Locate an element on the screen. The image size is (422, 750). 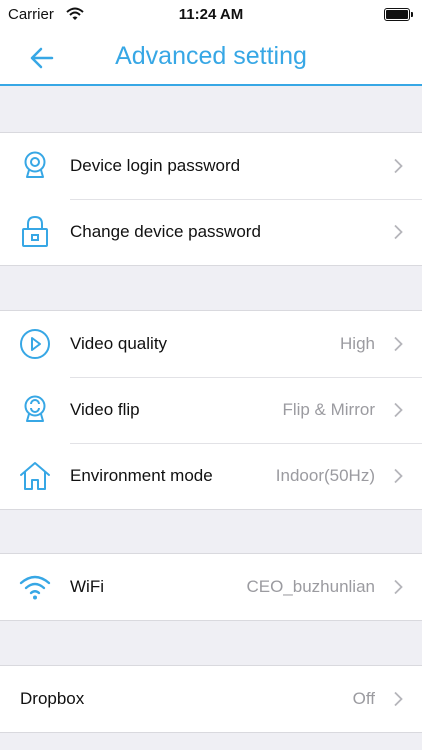
lock-icon is located at coordinates (35, 231).